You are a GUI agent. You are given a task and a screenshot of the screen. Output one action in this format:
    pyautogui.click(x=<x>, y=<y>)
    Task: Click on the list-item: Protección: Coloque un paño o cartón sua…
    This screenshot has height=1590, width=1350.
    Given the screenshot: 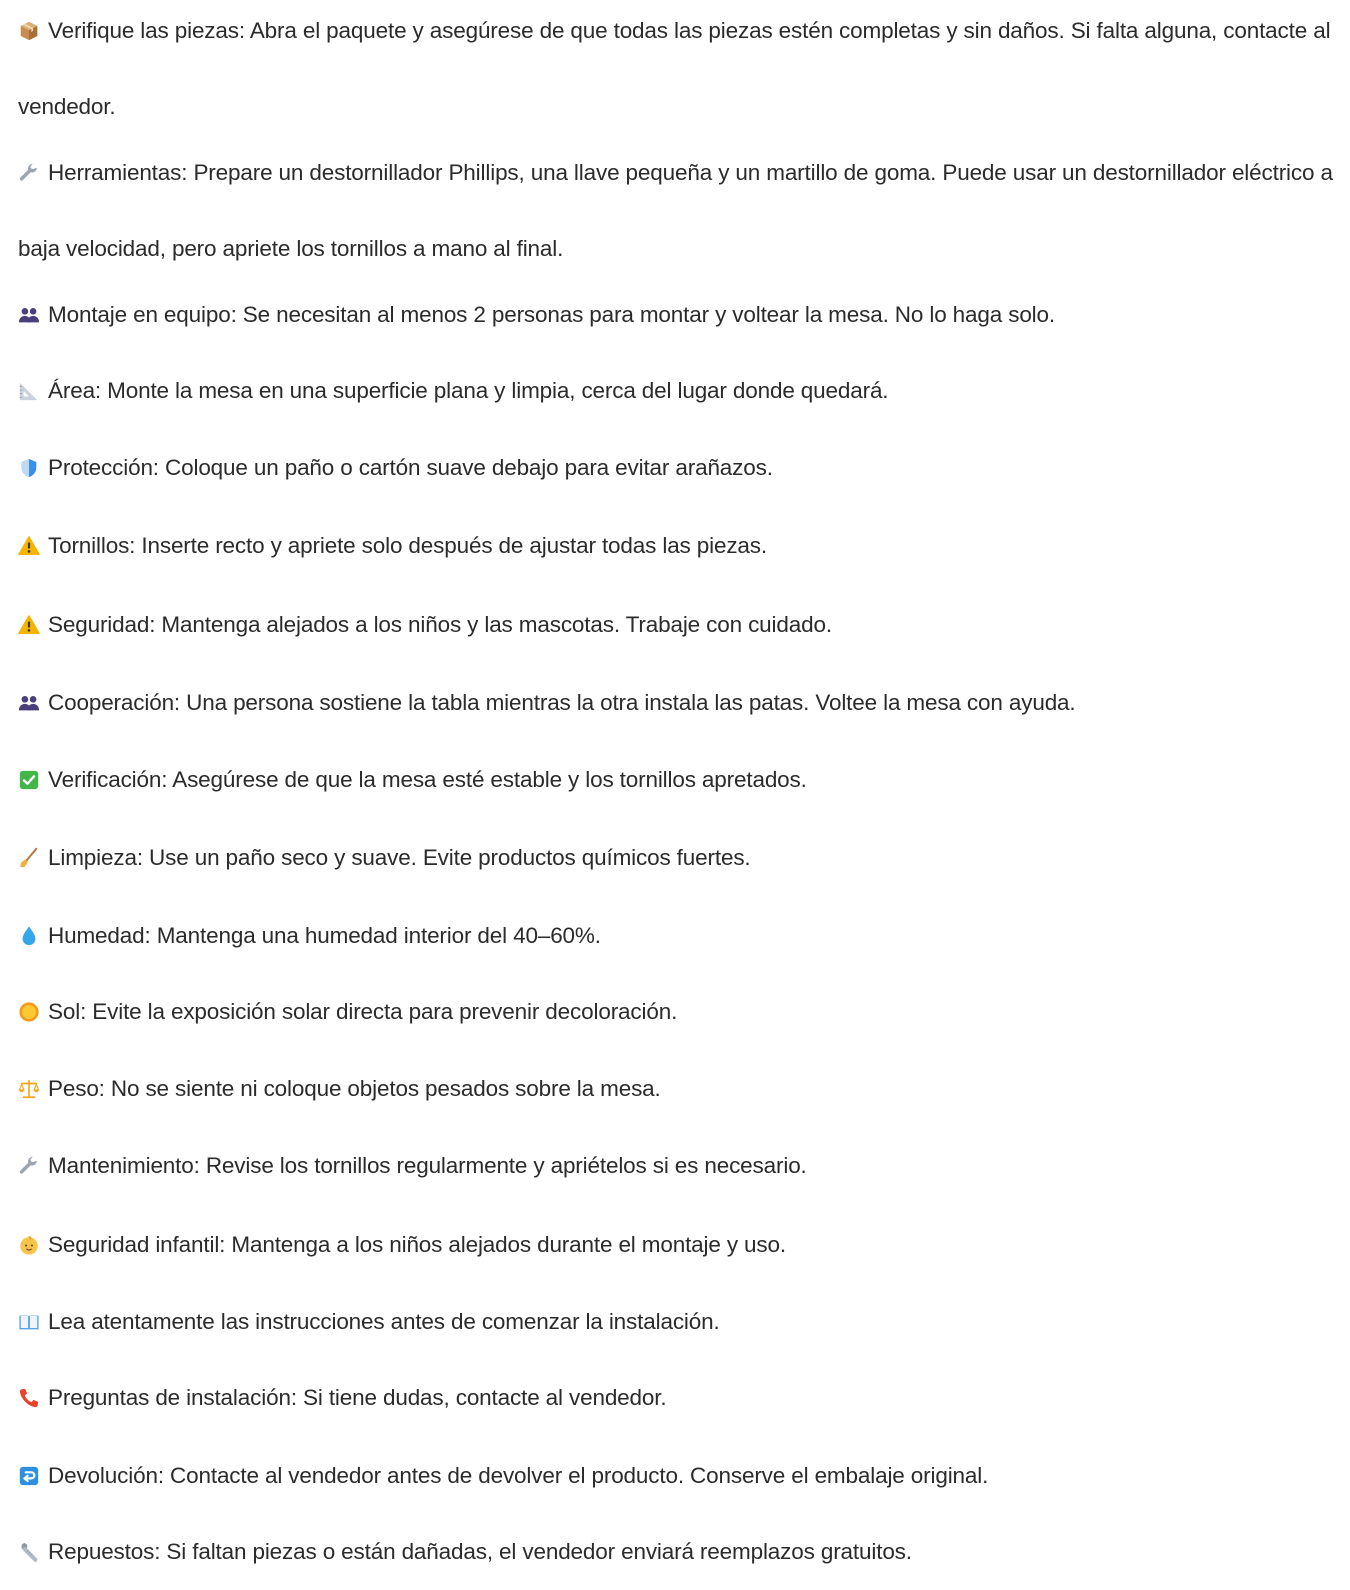 What is the action you would take?
    pyautogui.click(x=677, y=468)
    